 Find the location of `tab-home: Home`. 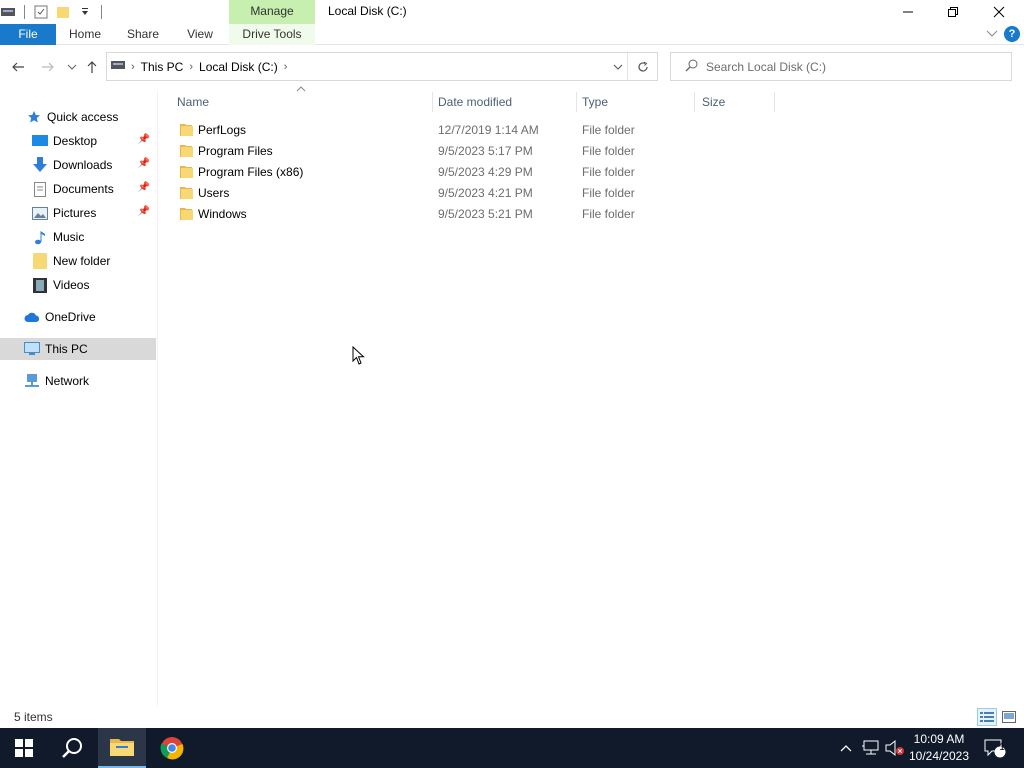

tab-home: Home is located at coordinates (85, 34).